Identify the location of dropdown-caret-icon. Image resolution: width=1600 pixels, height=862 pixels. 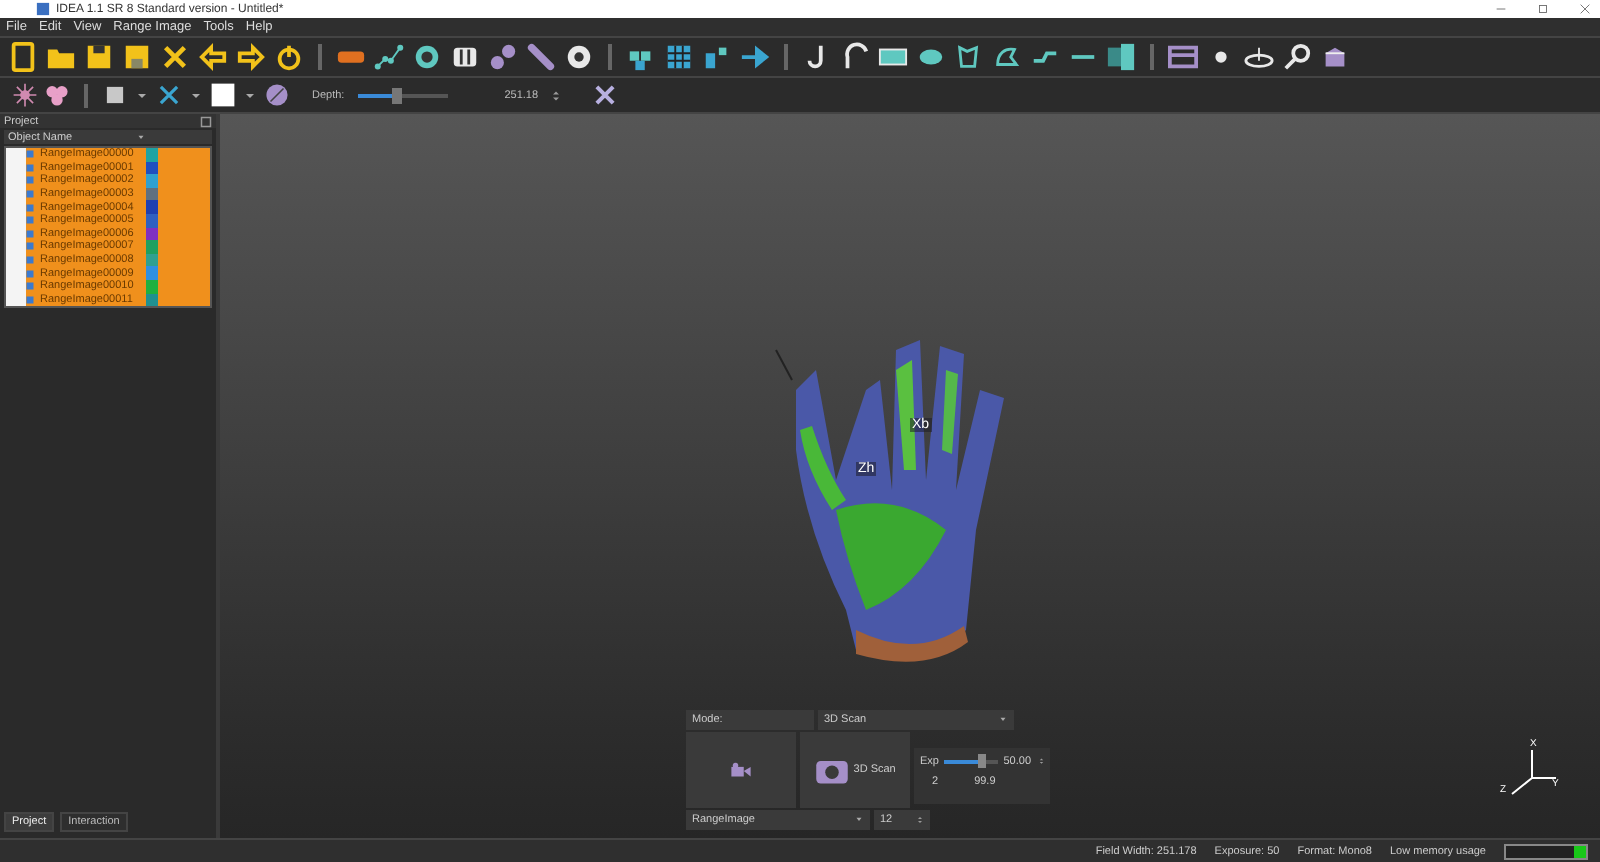
(141, 137).